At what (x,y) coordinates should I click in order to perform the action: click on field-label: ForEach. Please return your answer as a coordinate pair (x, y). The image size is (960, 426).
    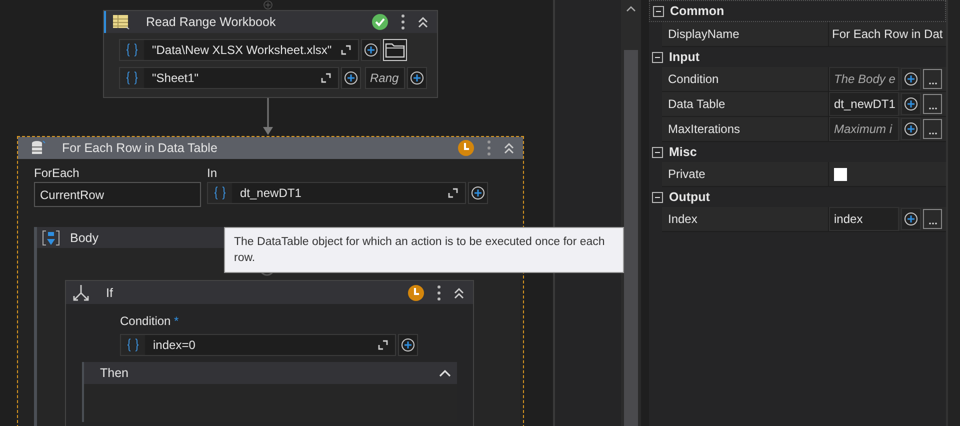
    Looking at the image, I should click on (57, 173).